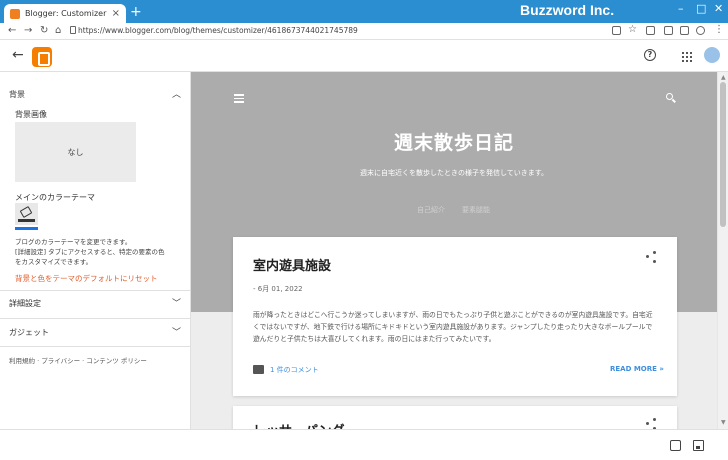 The image size is (728, 460). Describe the element at coordinates (73, 30) in the screenshot. I see `lock-icon` at that location.